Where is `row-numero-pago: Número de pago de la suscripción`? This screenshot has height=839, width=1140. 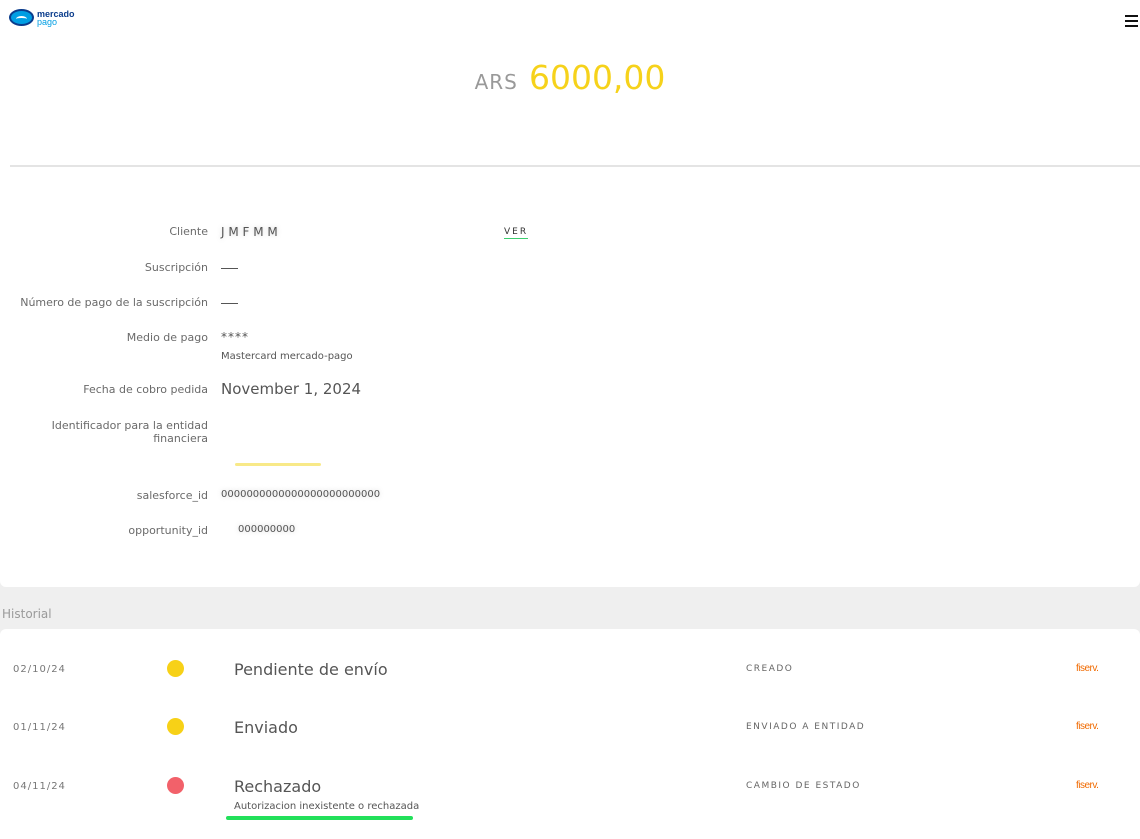 row-numero-pago: Número de pago de la suscripción is located at coordinates (119, 303).